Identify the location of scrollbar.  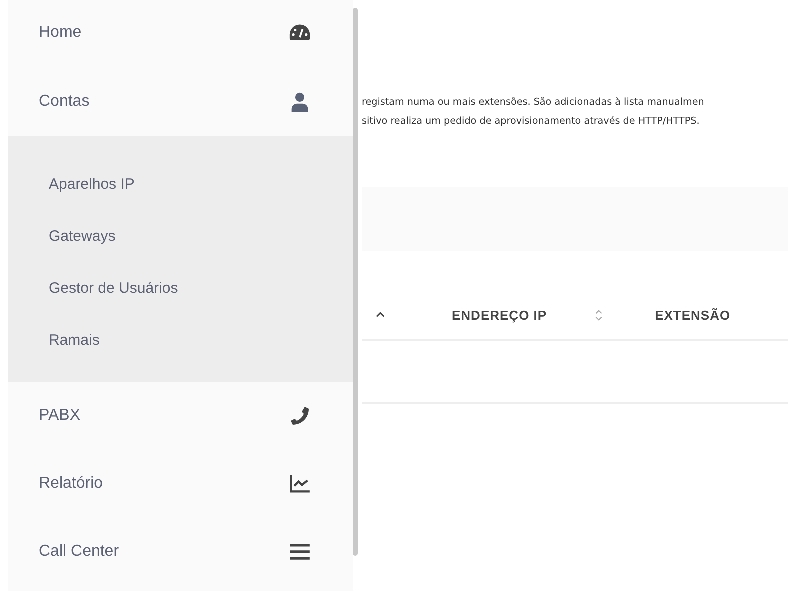
(355, 282).